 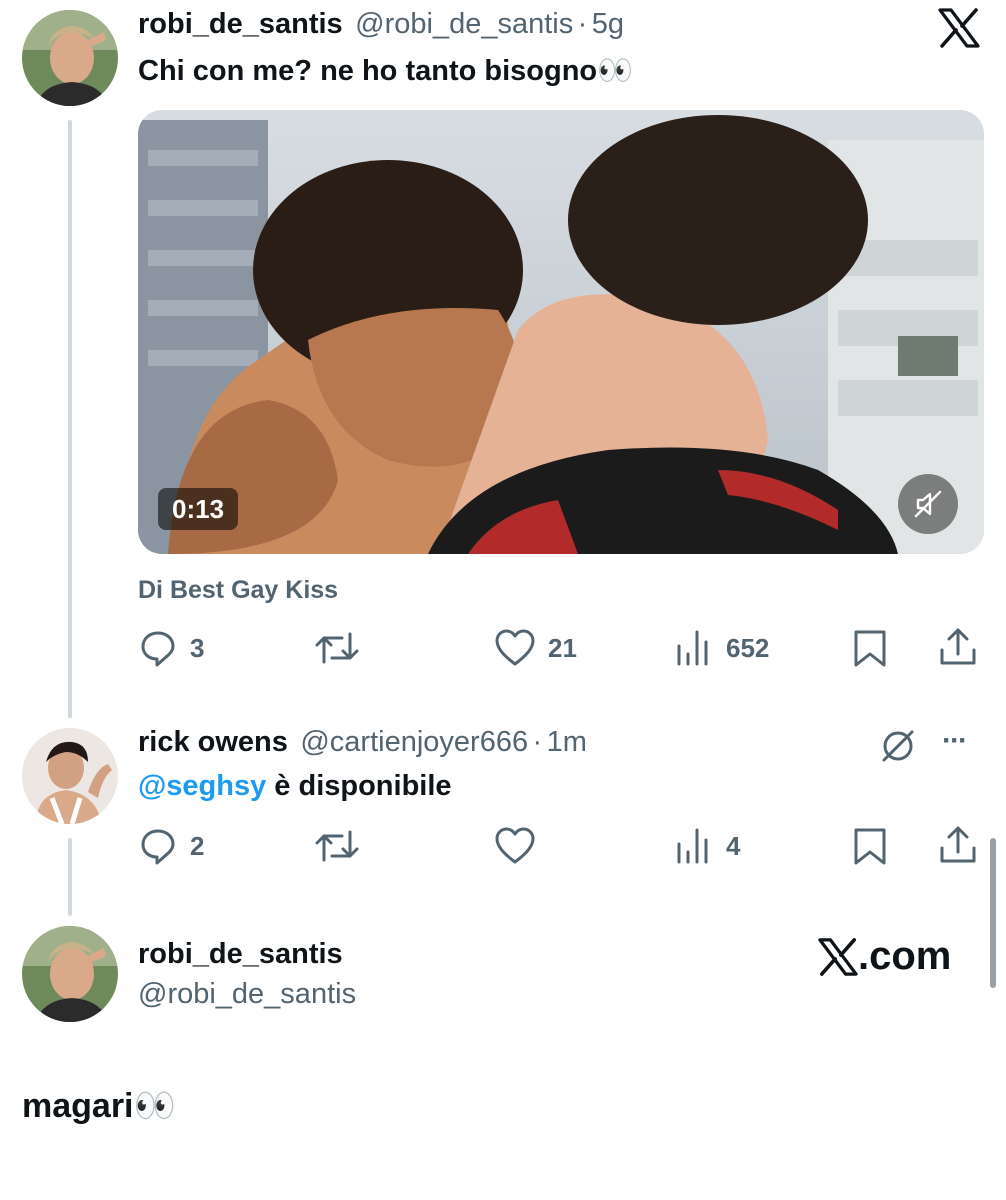 I want to click on views-count: 652, so click(x=748, y=647).